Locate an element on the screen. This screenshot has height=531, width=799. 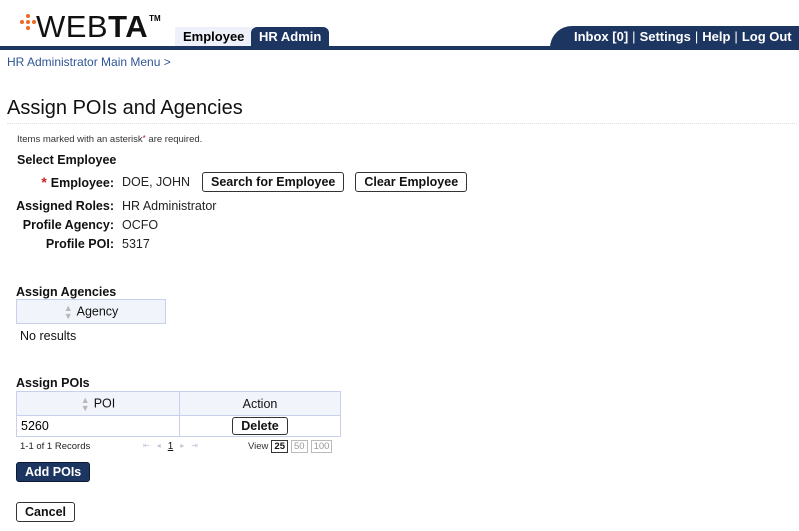
table-row: 5260 Delete is located at coordinates (178, 426).